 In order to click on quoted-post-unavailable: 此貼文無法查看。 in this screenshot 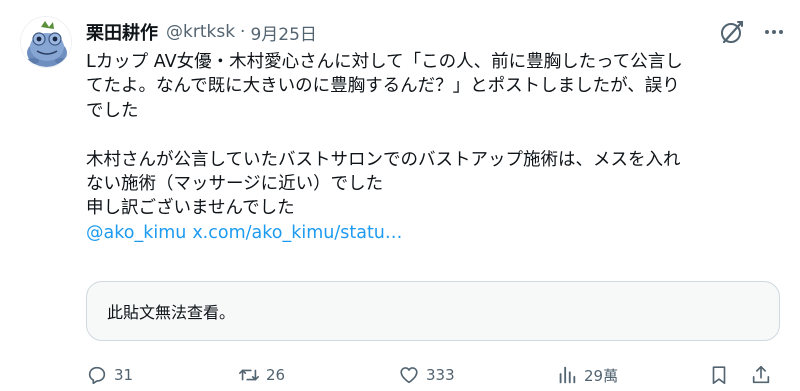, I will do `click(433, 311)`.